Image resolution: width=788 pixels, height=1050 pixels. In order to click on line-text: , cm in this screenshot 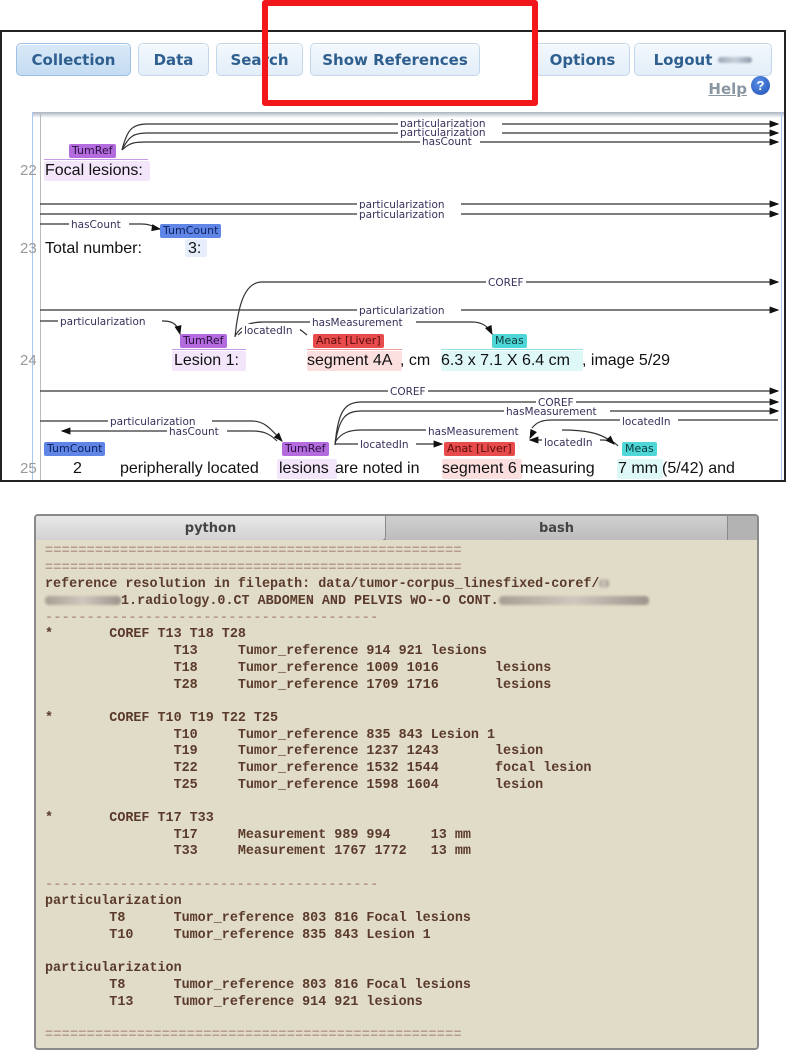, I will do `click(415, 360)`.